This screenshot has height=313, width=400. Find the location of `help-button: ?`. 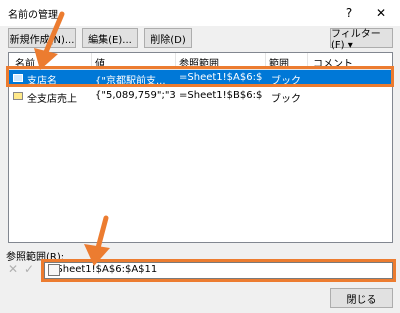

help-button: ? is located at coordinates (349, 13).